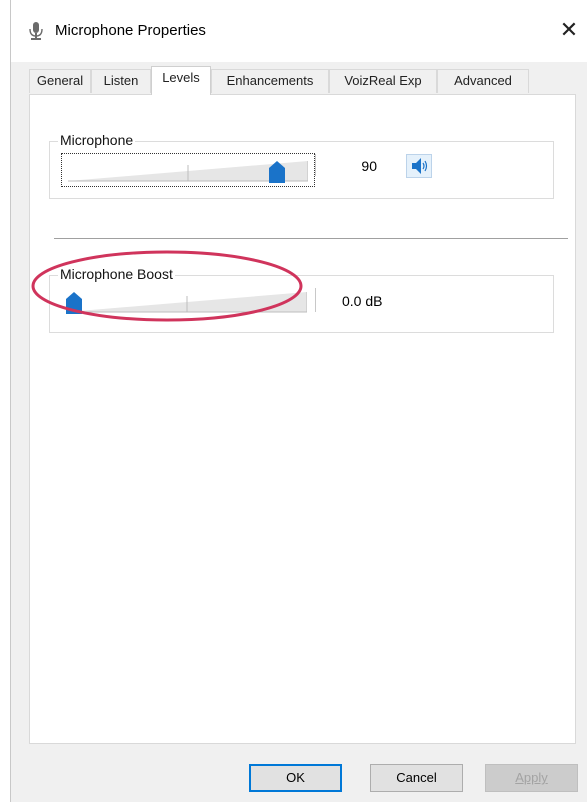 This screenshot has width=587, height=802. I want to click on microphone-boost-label: Microphone Boost, so click(116, 274).